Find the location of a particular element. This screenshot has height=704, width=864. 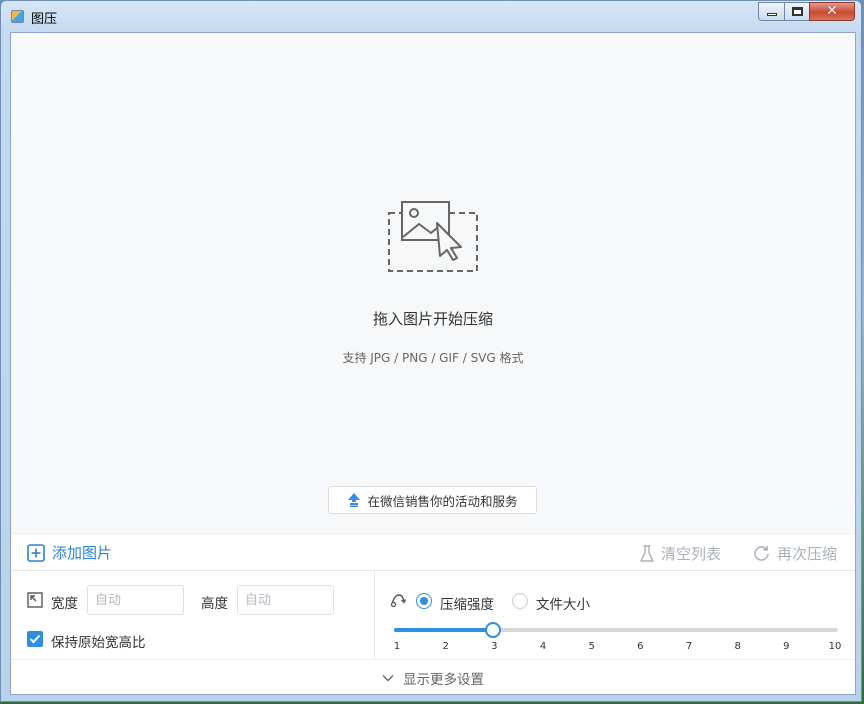

add-icon is located at coordinates (36, 552).